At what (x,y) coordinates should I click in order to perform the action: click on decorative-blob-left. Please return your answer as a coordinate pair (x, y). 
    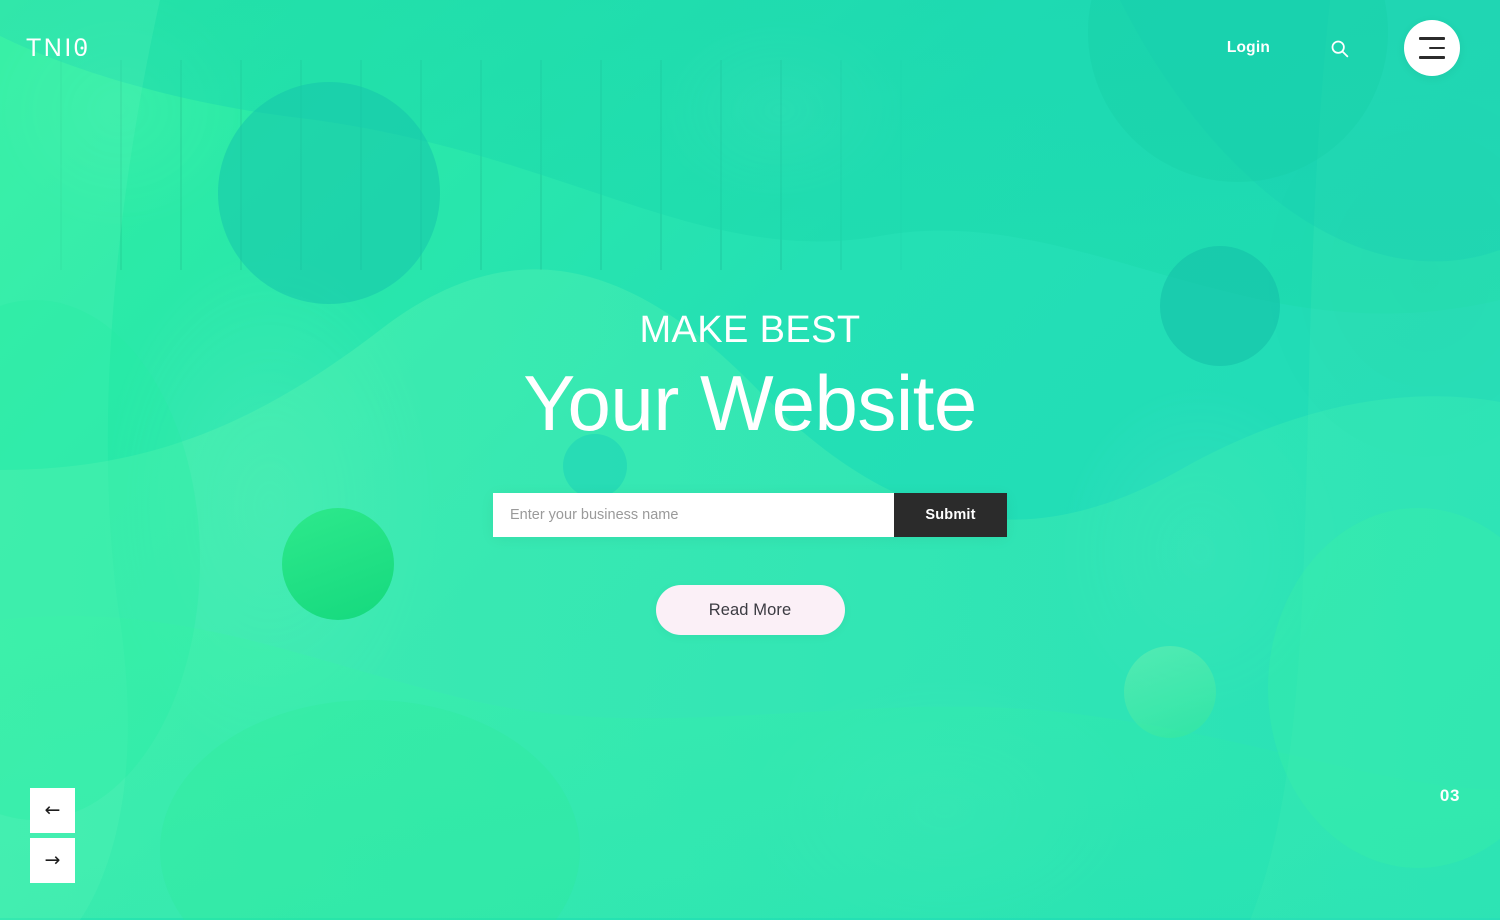
    Looking at the image, I should click on (100, 560).